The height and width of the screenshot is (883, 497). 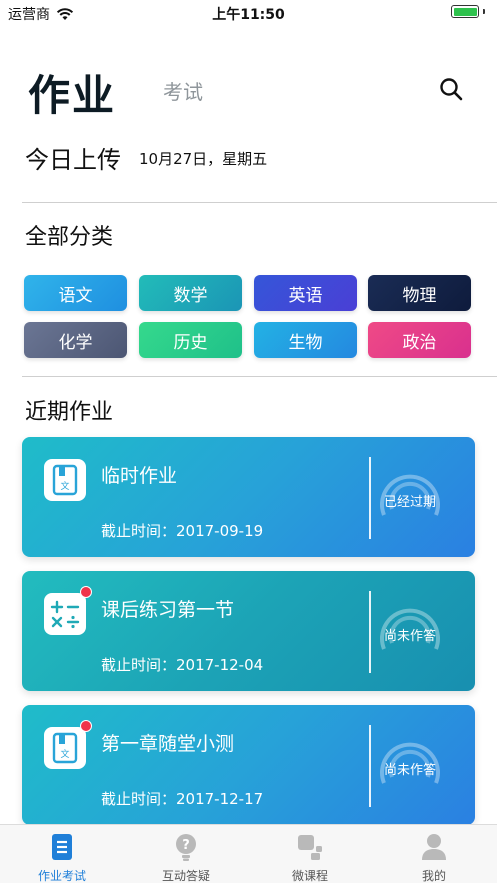 What do you see at coordinates (190, 295) in the screenshot?
I see `category-label: 数学` at bounding box center [190, 295].